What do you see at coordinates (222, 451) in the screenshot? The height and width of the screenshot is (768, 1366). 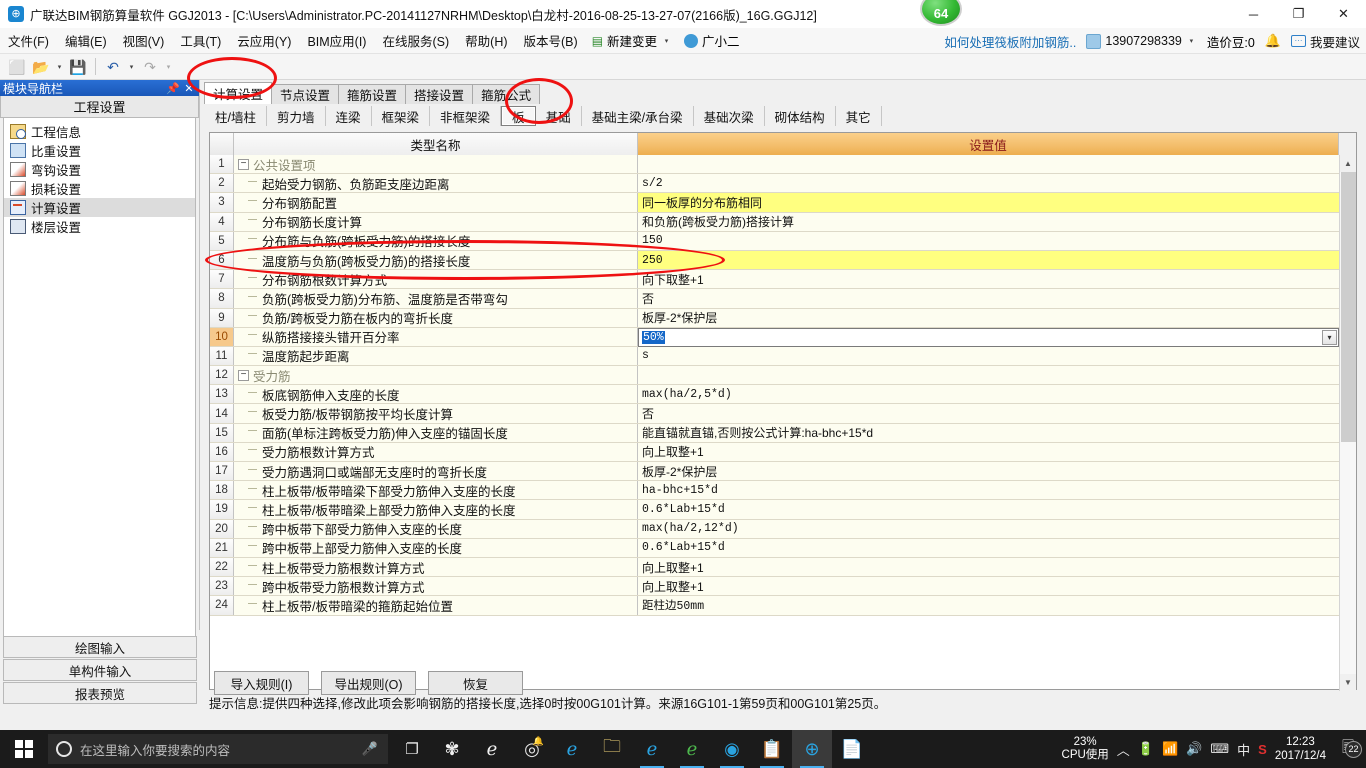 I see `row-number-cell: 16` at bounding box center [222, 451].